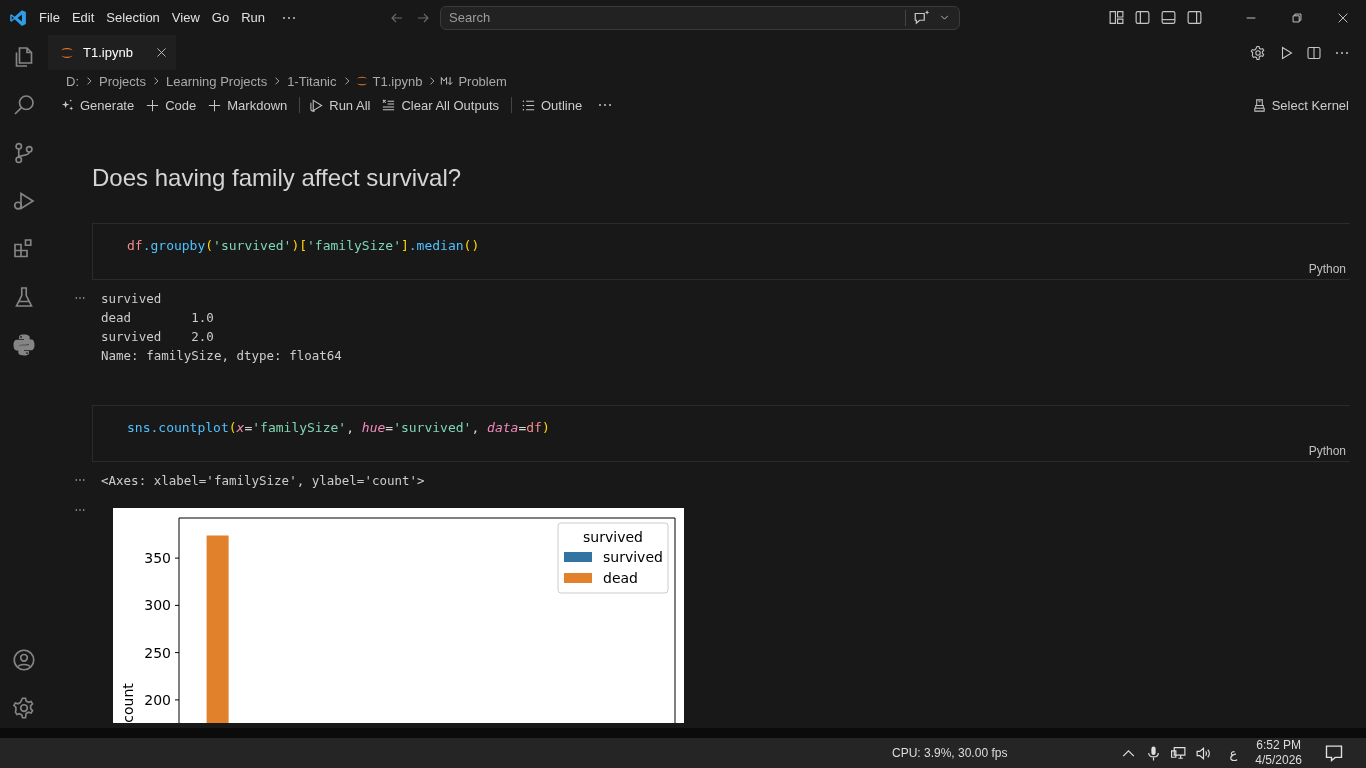 The height and width of the screenshot is (768, 1366). I want to click on close-icon, so click(161, 52).